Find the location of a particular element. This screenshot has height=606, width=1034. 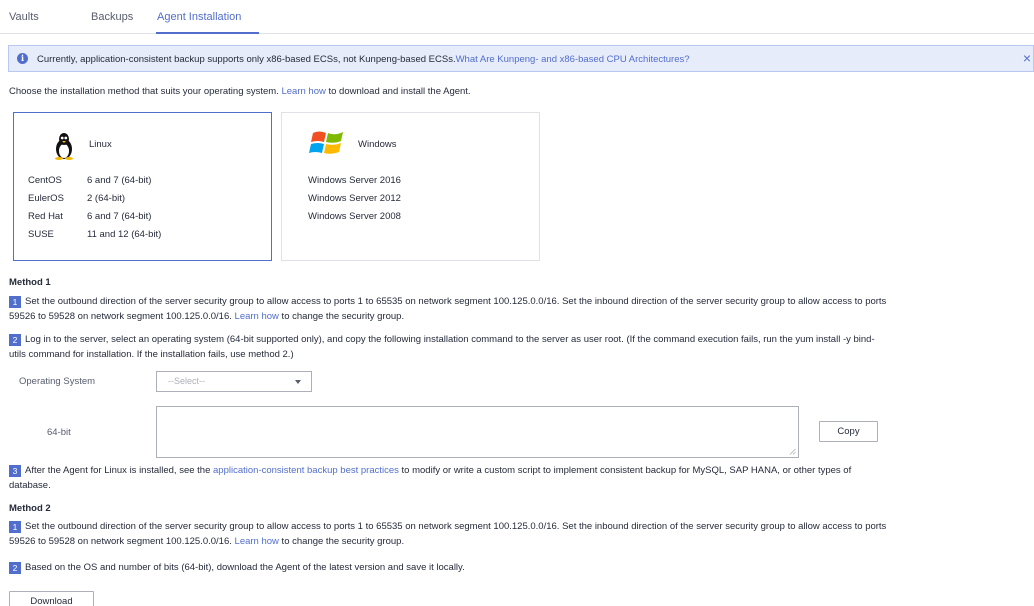

download-button: Download is located at coordinates (51, 598).